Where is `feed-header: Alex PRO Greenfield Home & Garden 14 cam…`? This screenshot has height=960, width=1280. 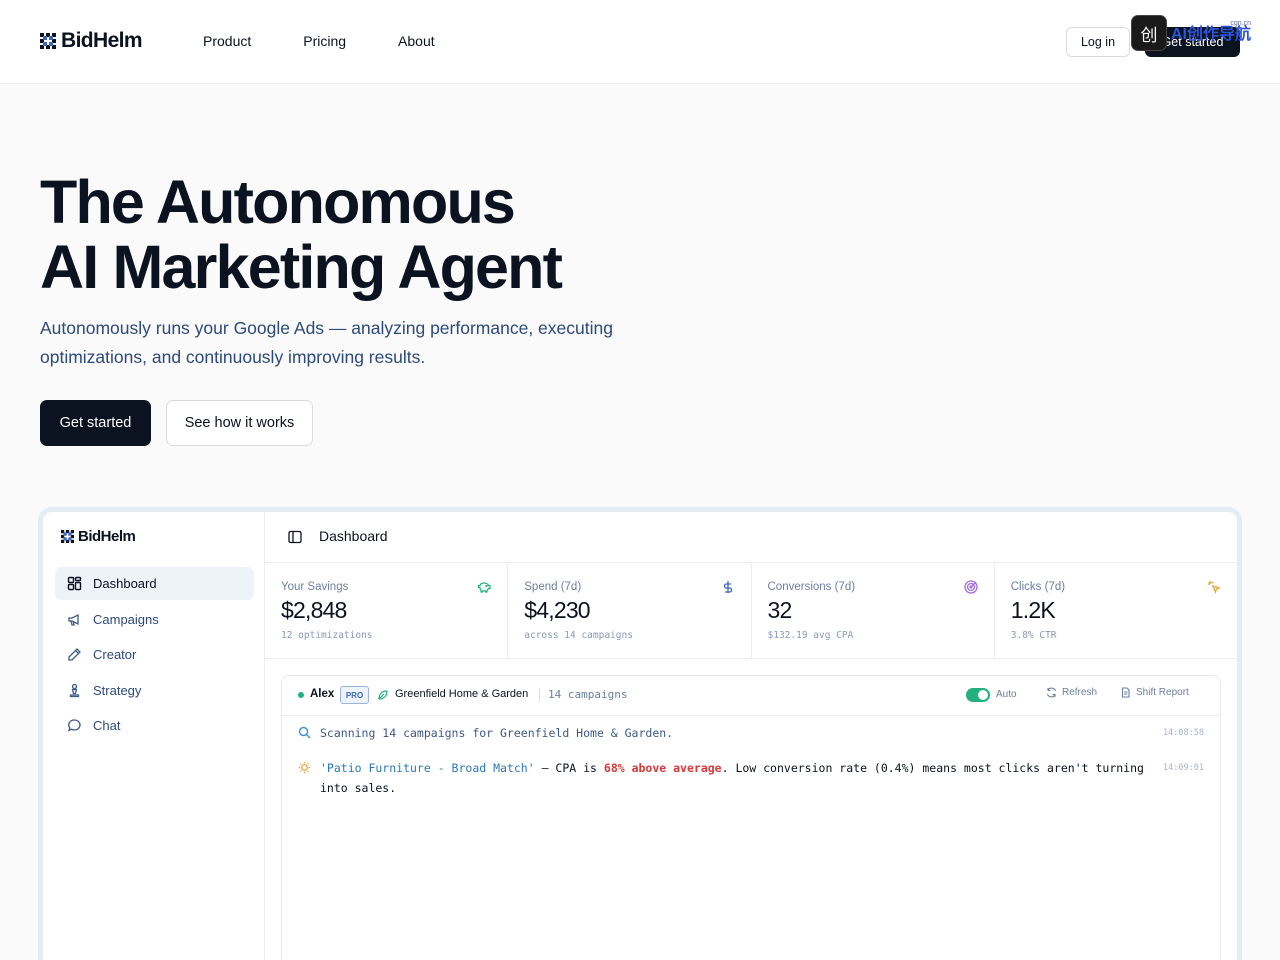
feed-header: Alex PRO Greenfield Home & Garden 14 cam… is located at coordinates (751, 696).